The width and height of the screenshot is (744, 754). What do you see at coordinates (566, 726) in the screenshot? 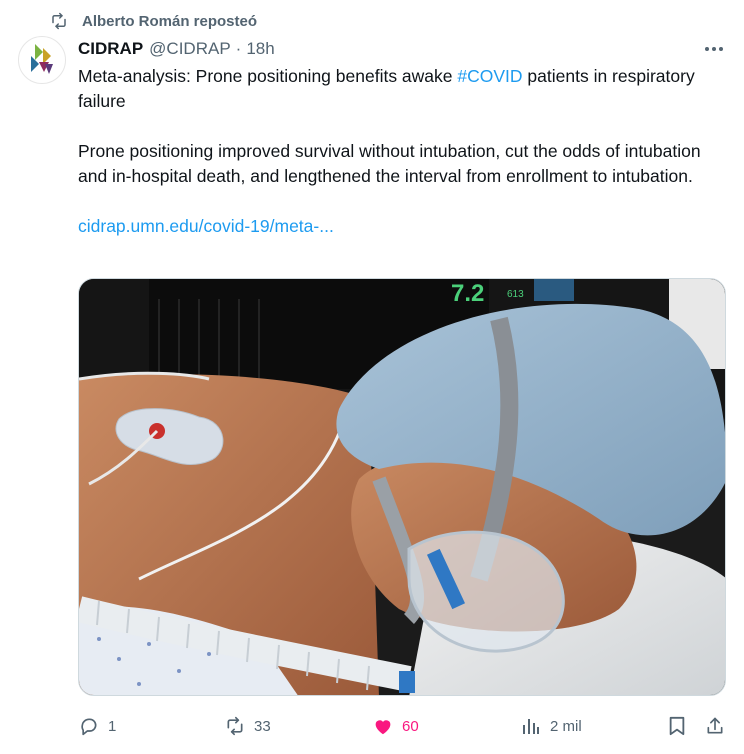
I see `view-count: 2 mil` at bounding box center [566, 726].